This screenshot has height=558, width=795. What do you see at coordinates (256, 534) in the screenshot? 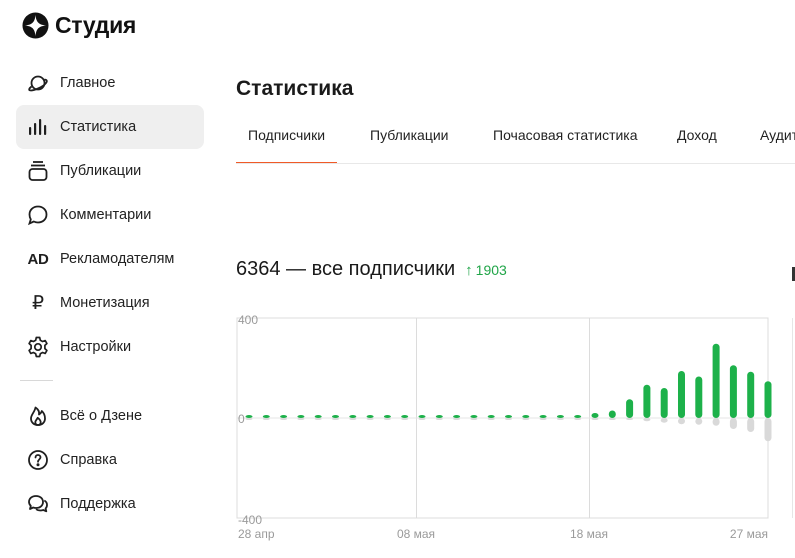
I see `chart-x-tick-label: 28 апр` at bounding box center [256, 534].